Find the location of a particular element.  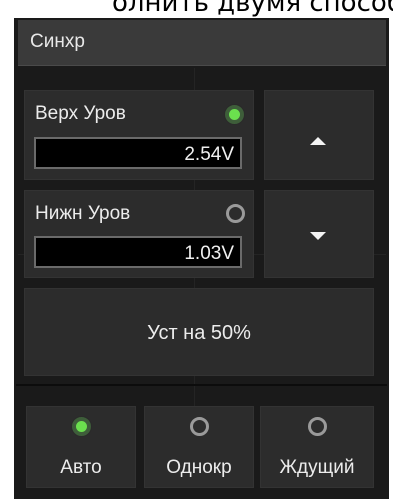

lower-level-value-field: 1.03V is located at coordinates (138, 252).